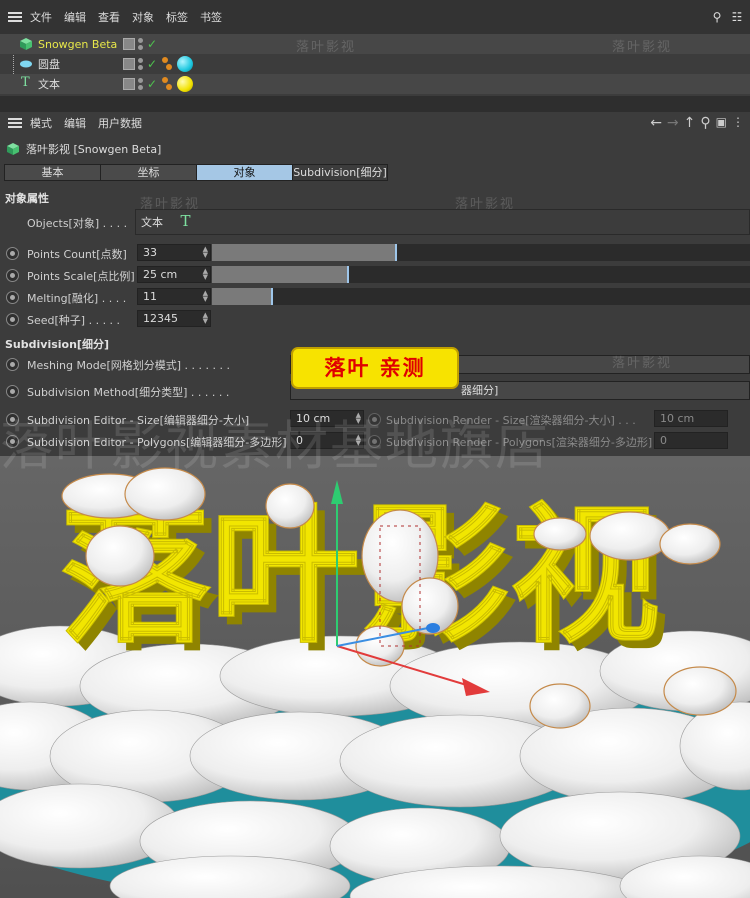 This screenshot has width=750, height=898. What do you see at coordinates (656, 123) in the screenshot?
I see `arrow-left-icon: ←` at bounding box center [656, 123].